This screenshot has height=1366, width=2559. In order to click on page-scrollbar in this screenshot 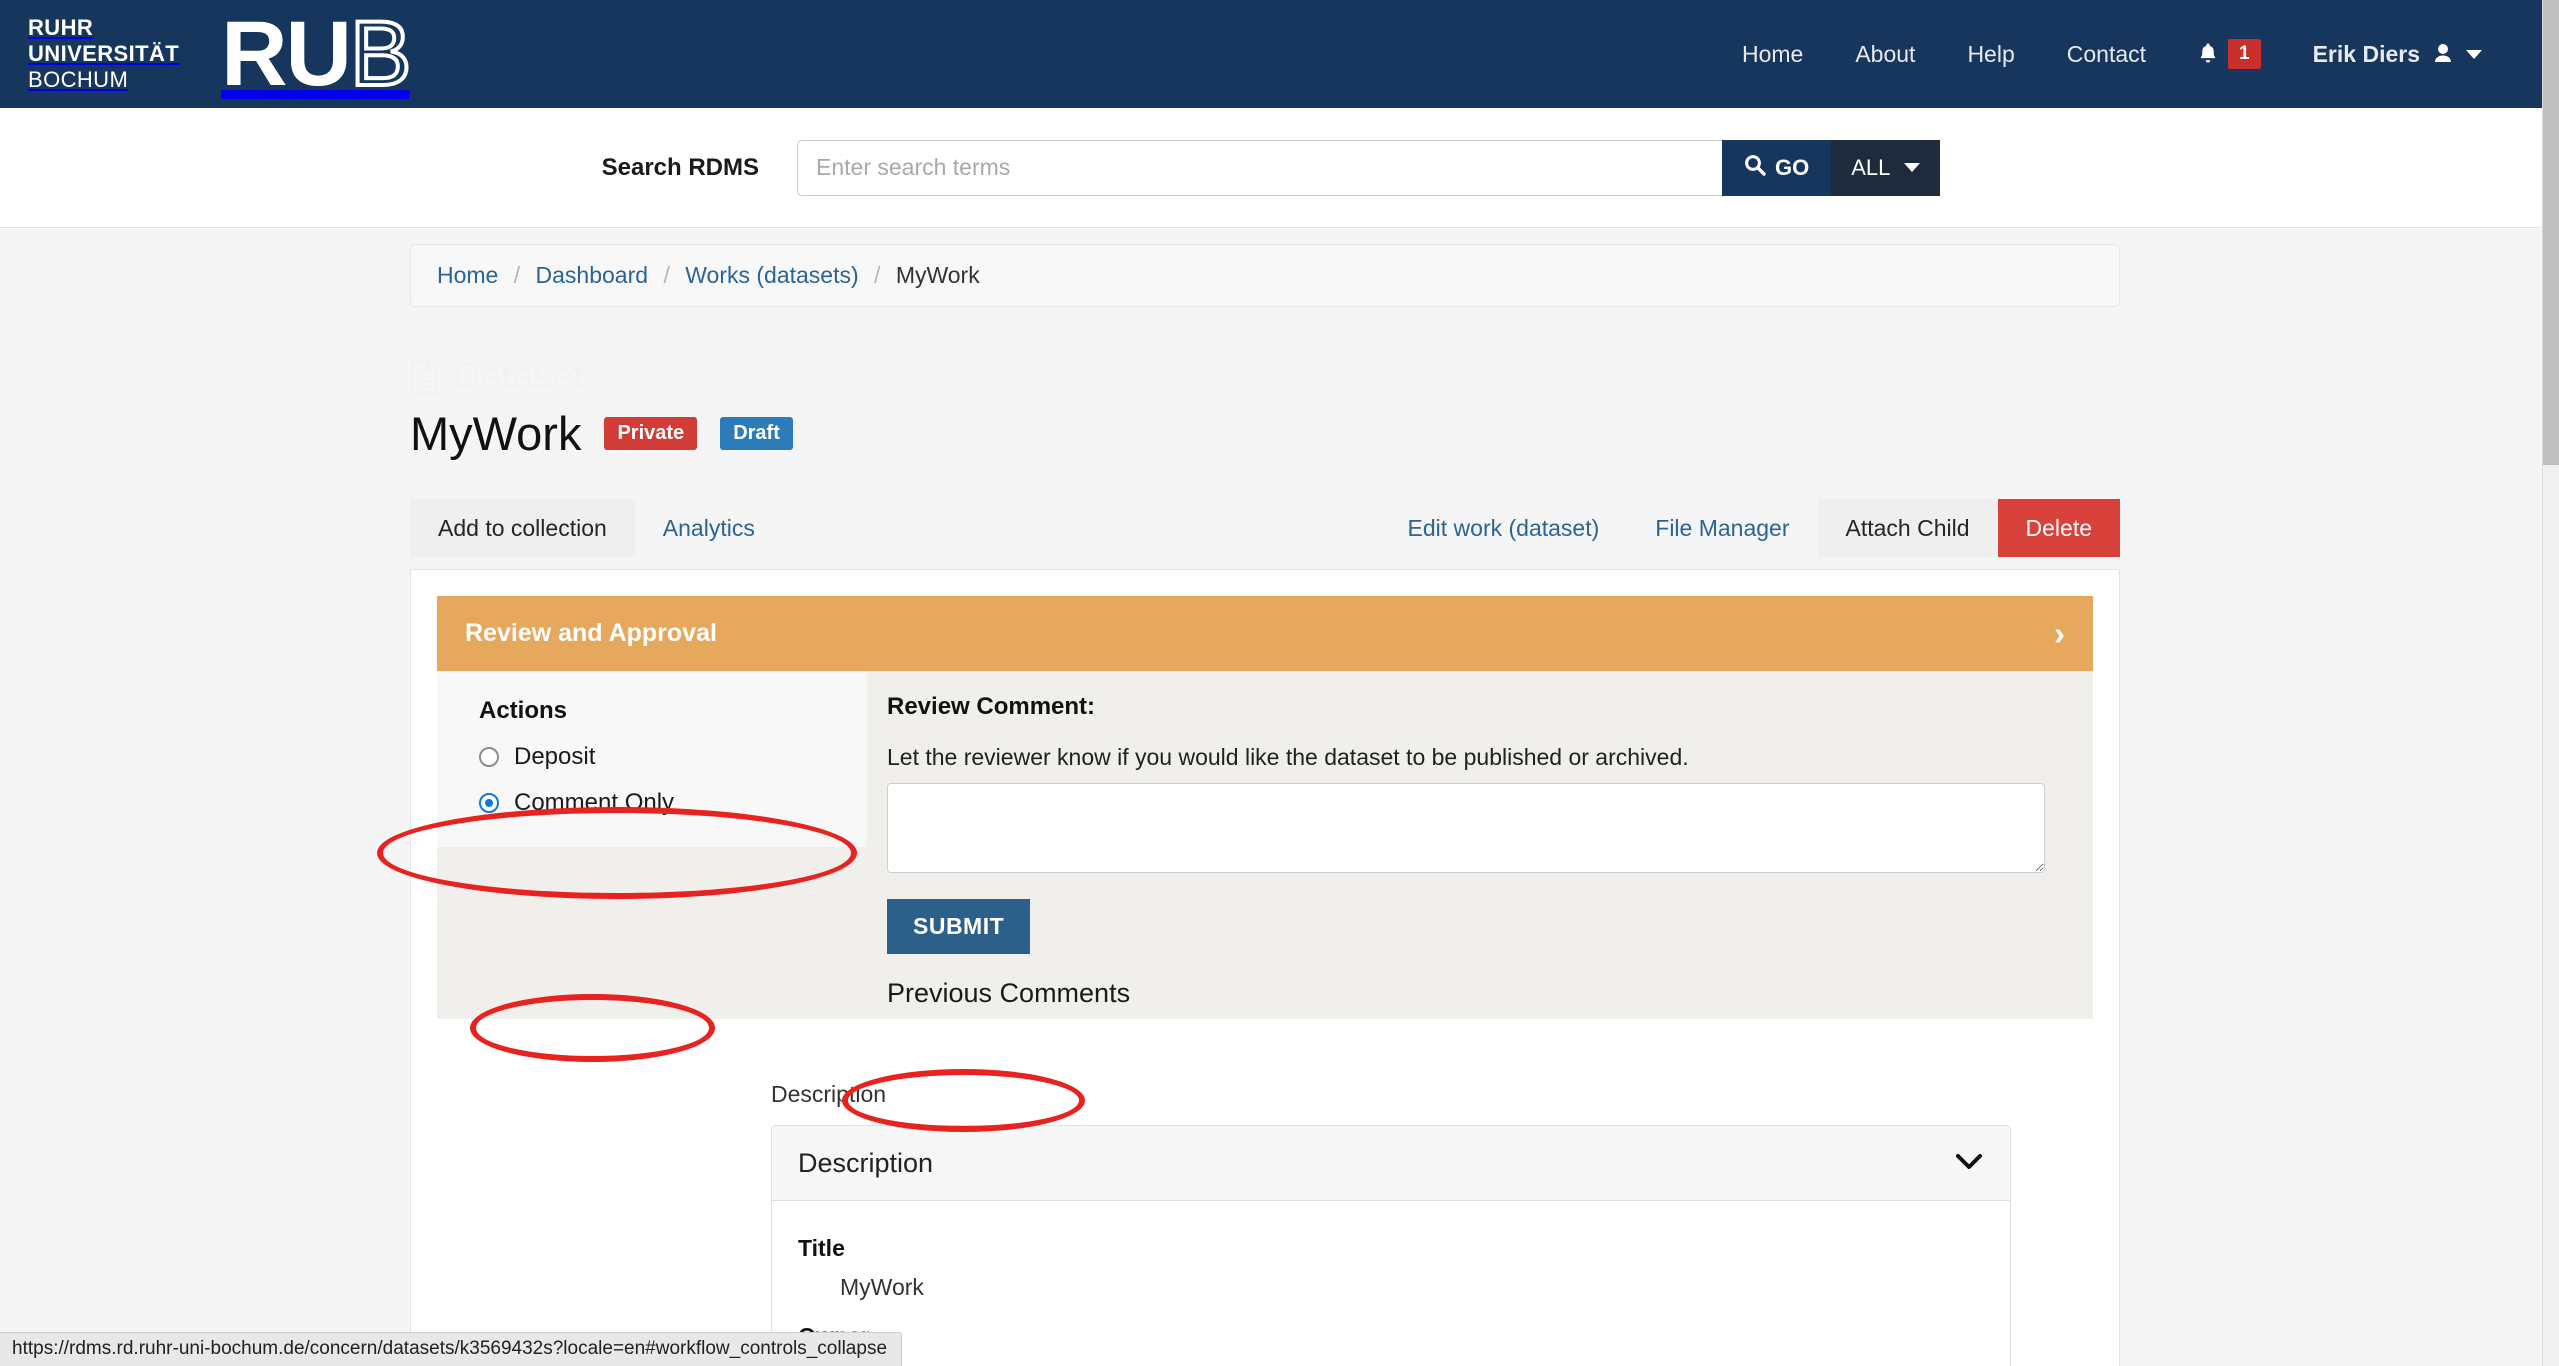, I will do `click(2550, 683)`.